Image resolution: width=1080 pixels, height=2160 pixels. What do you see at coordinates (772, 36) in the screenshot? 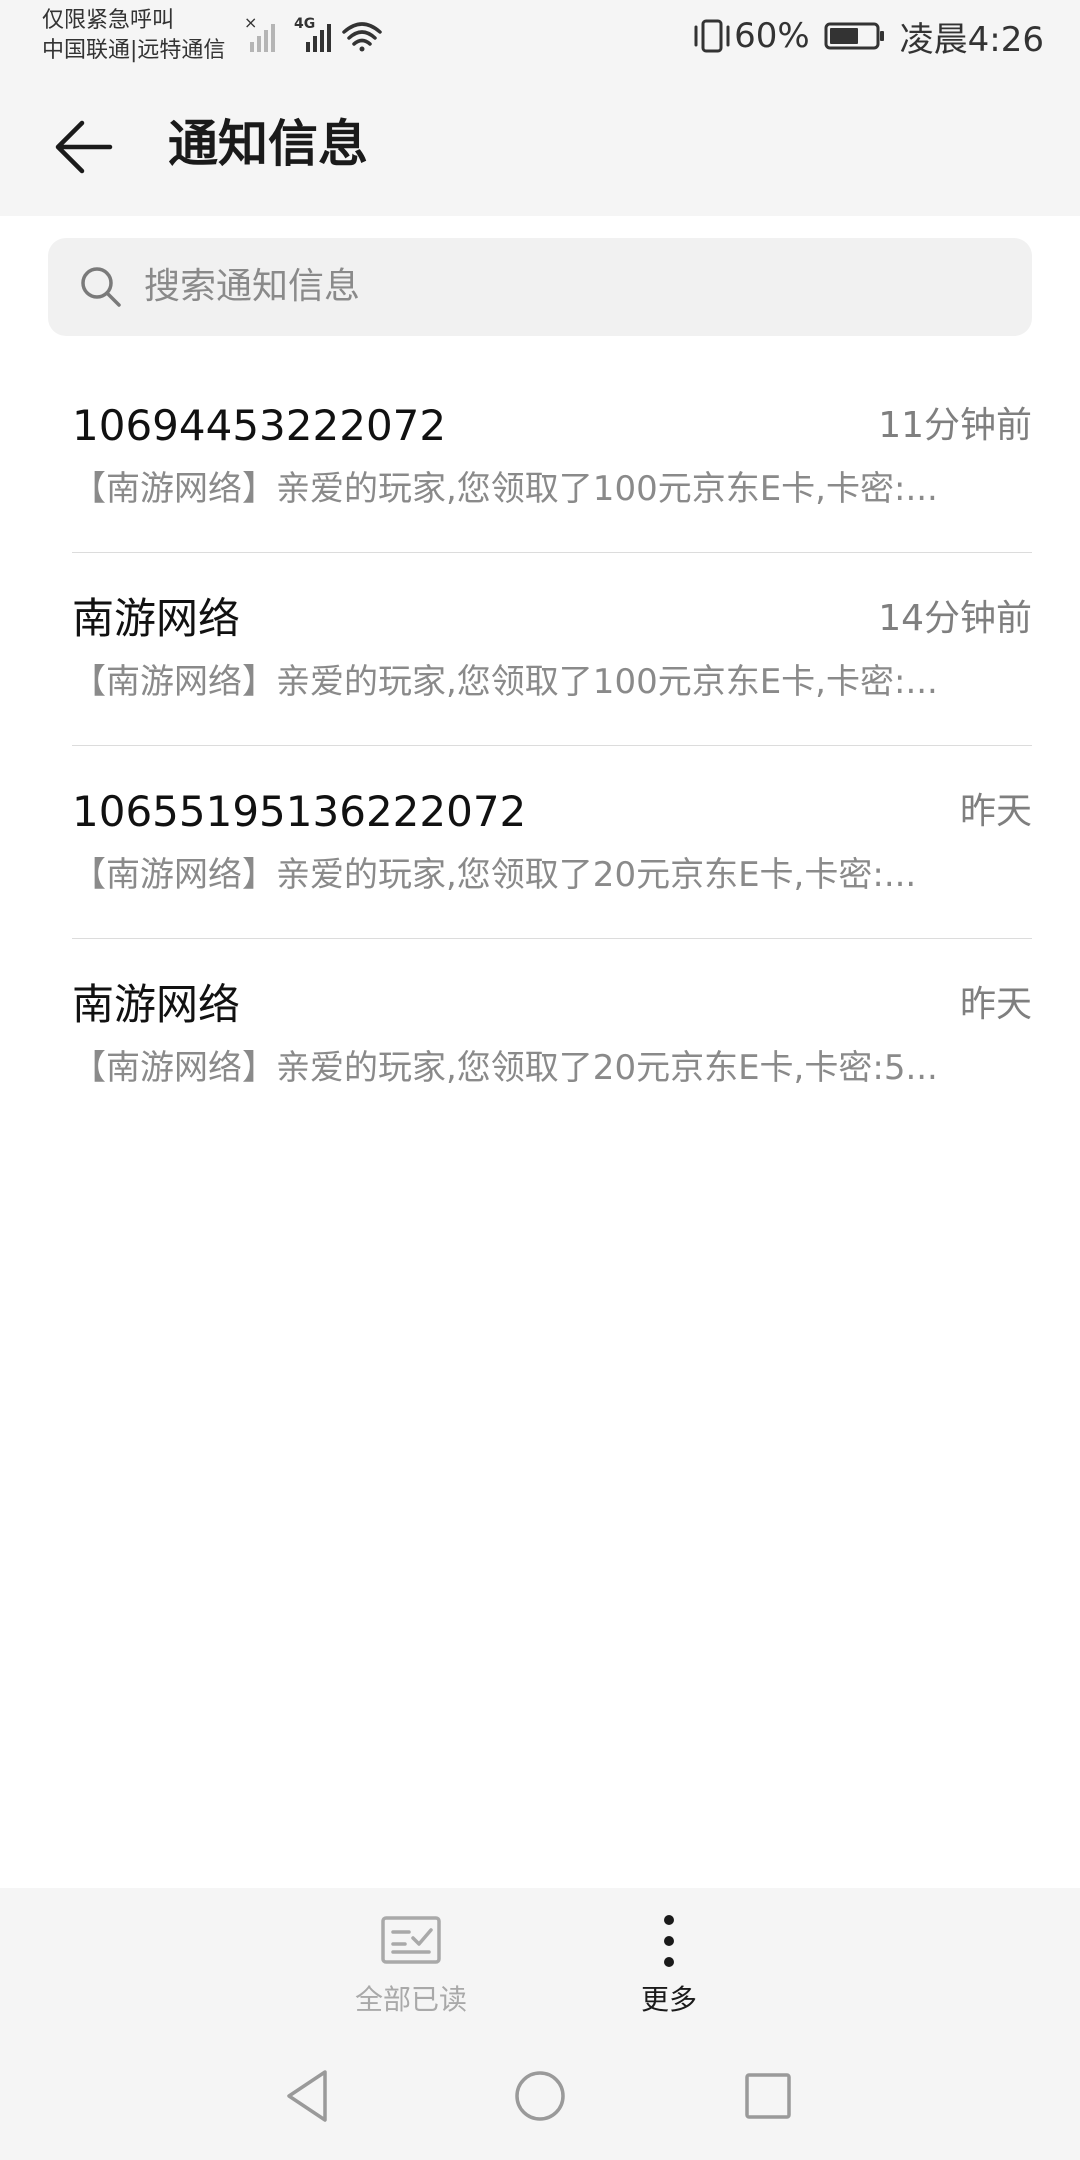
I see `battery-percent: 60%` at bounding box center [772, 36].